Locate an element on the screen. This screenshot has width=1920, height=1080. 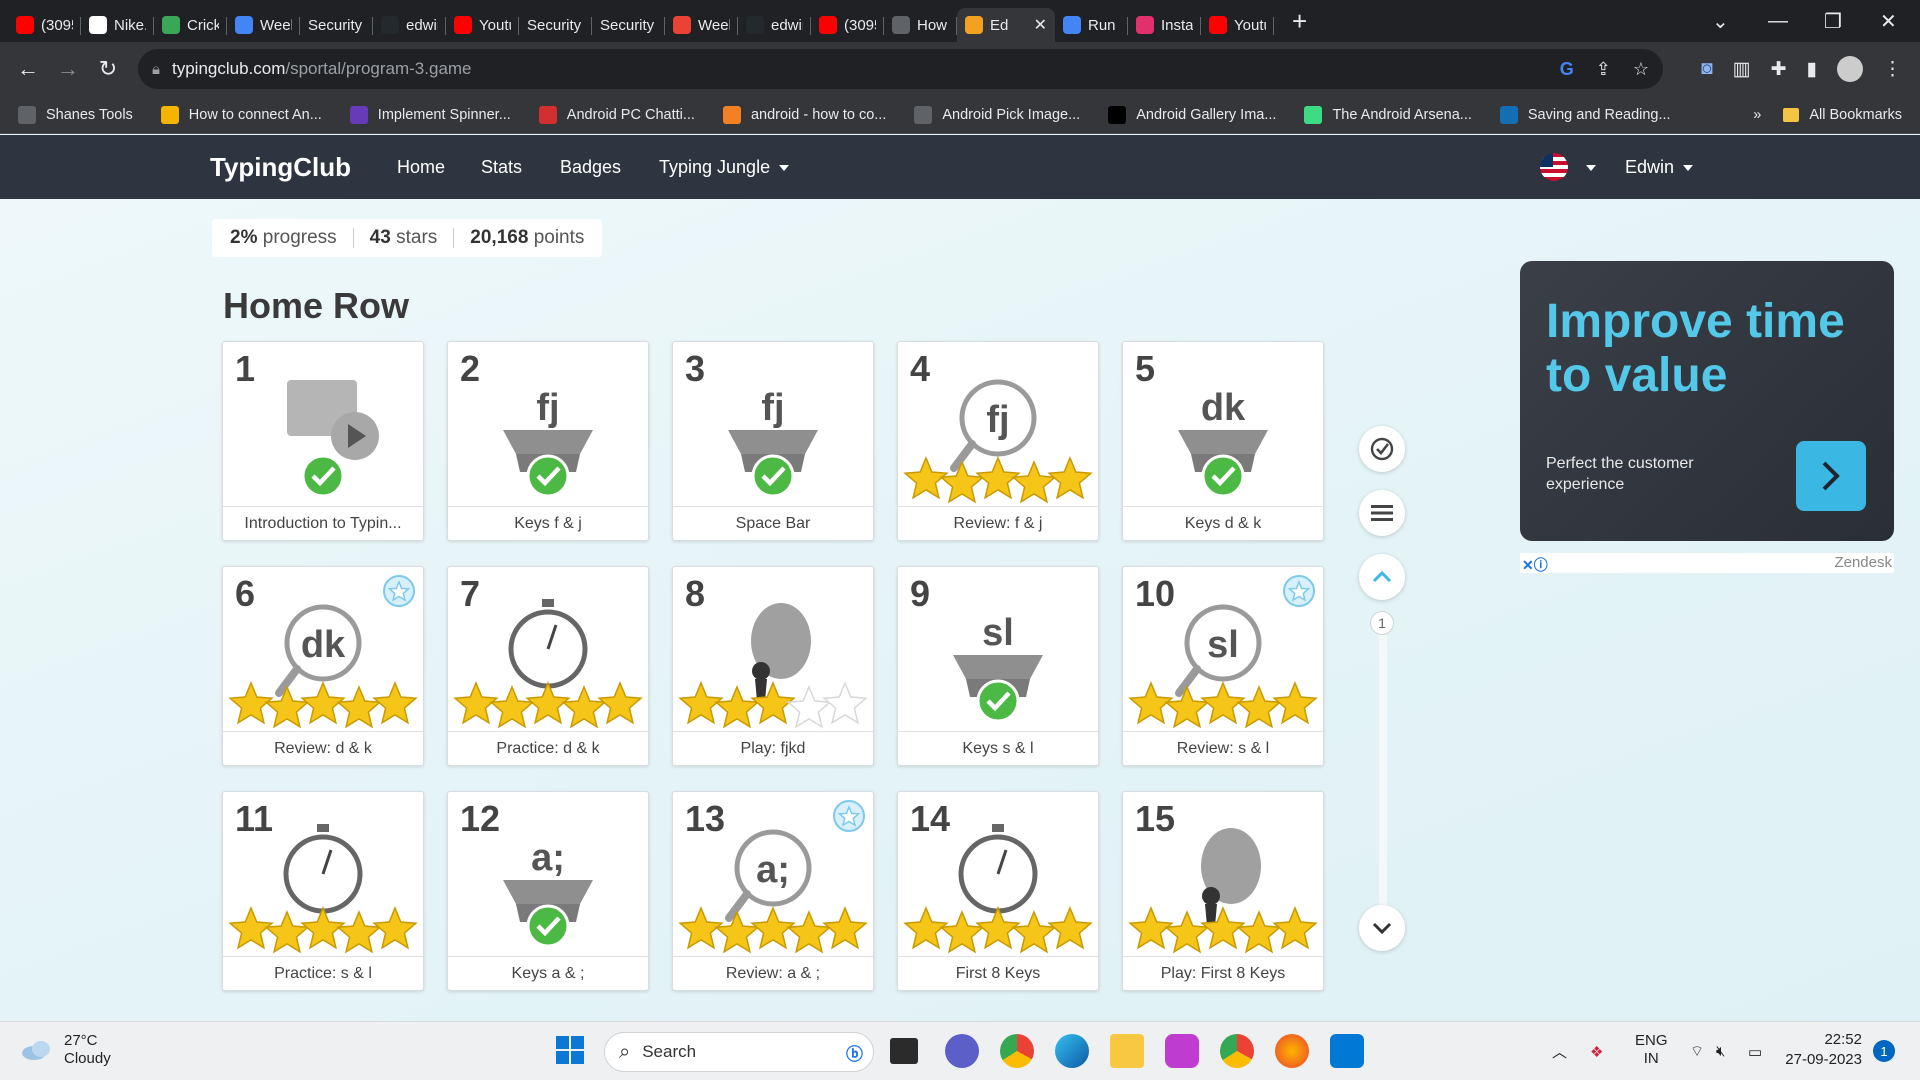
battery-icon: ▭ is located at coordinates (1755, 1051).